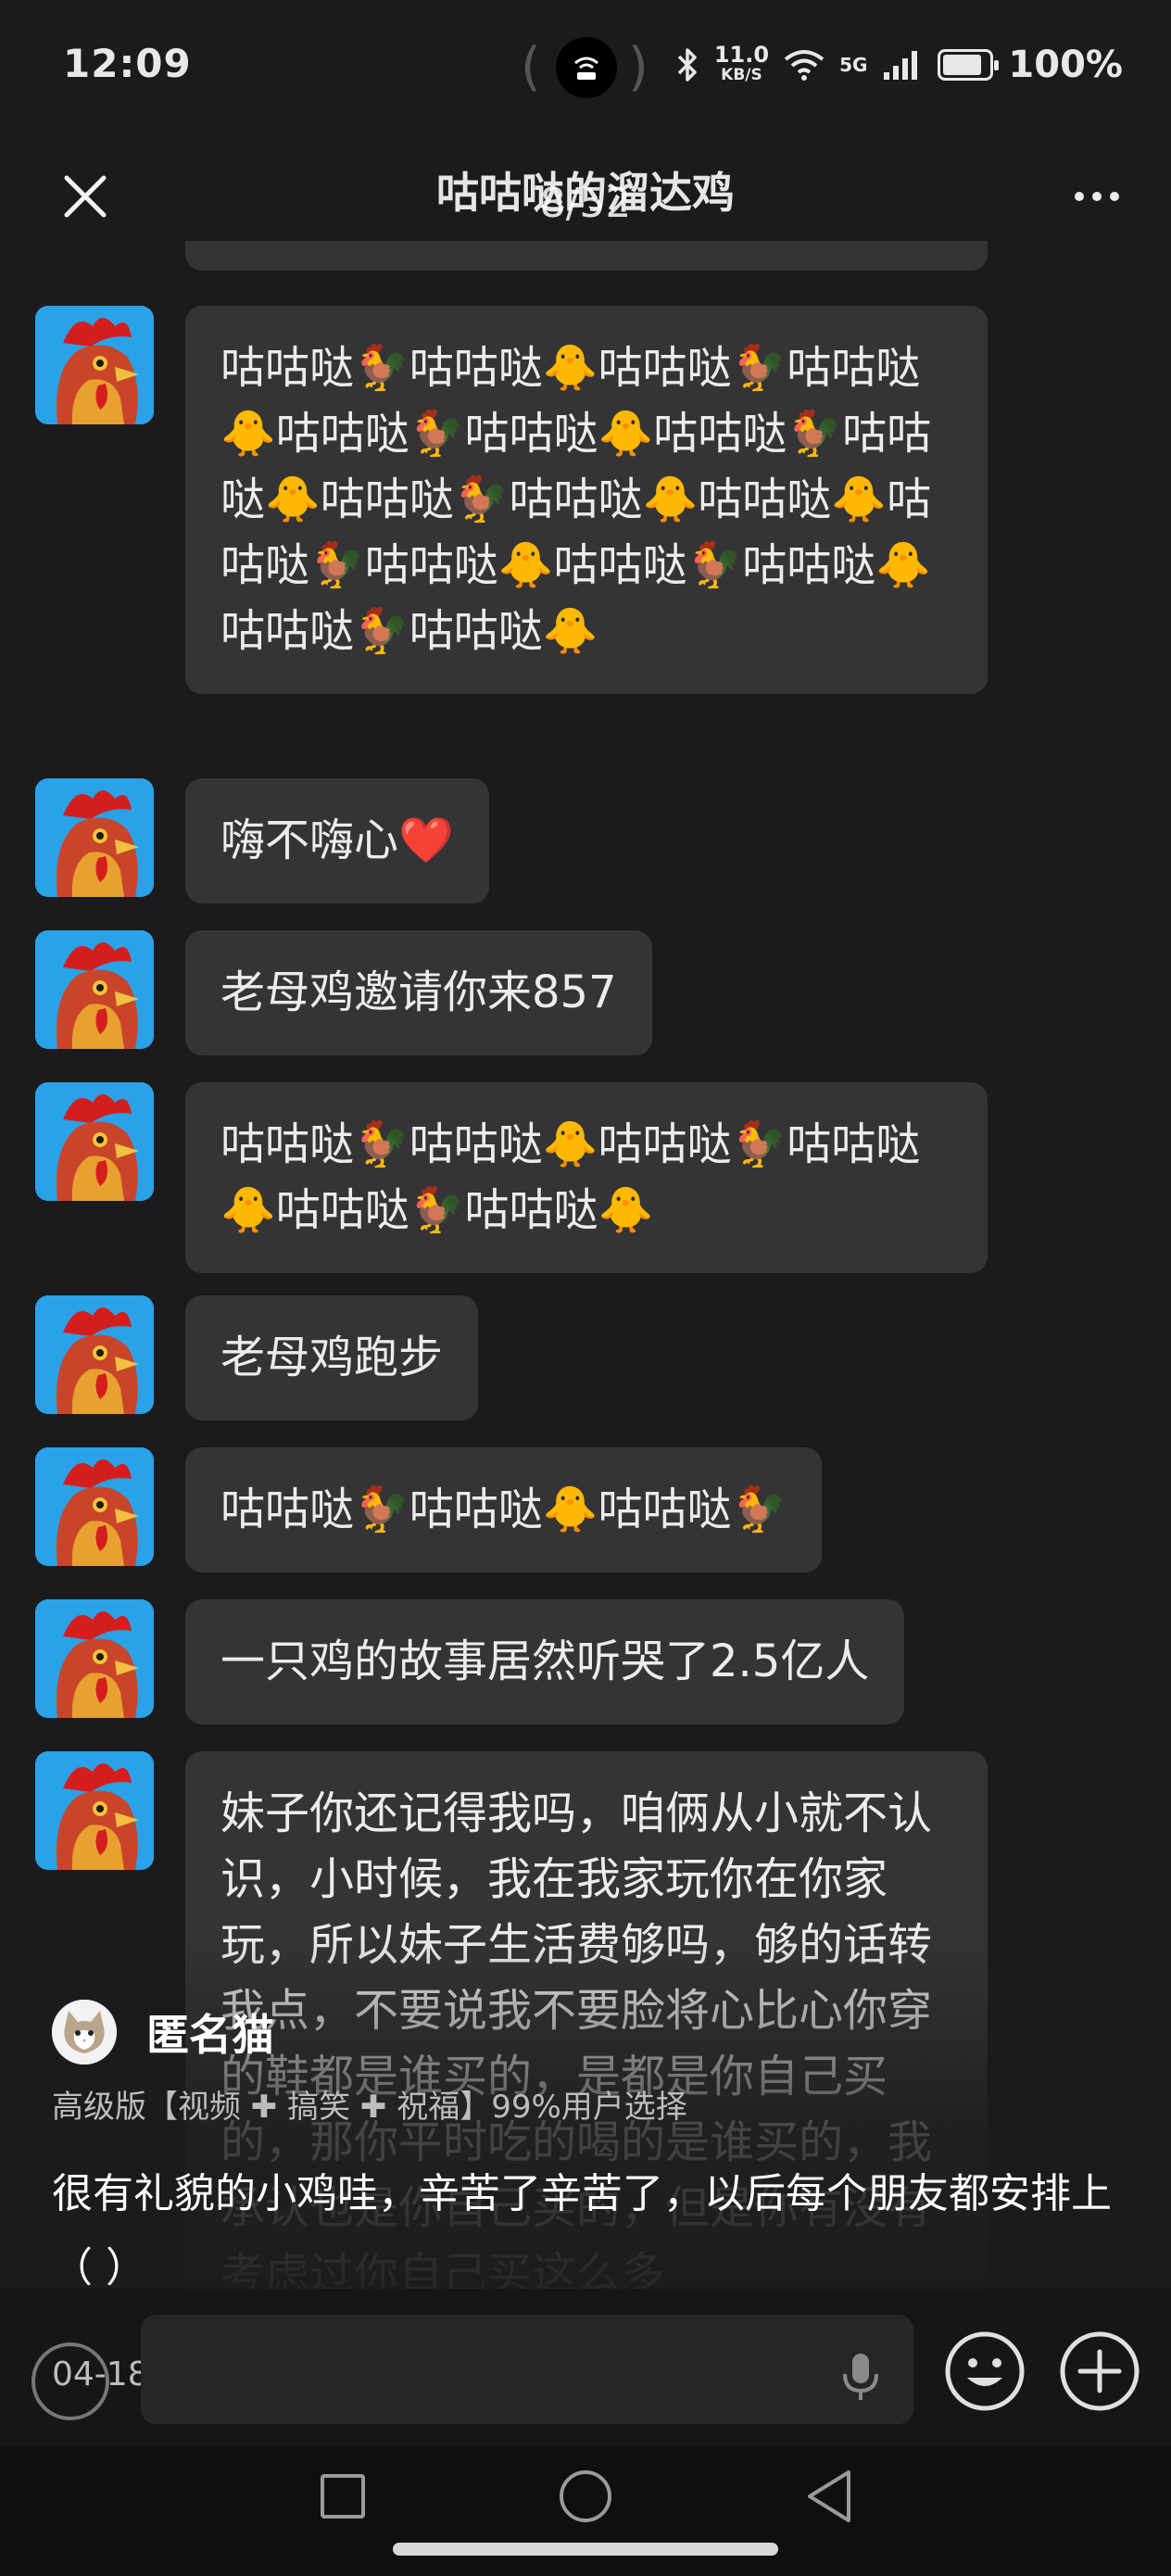 Image resolution: width=1171 pixels, height=2576 pixels. I want to click on hotspot-icon, so click(587, 68).